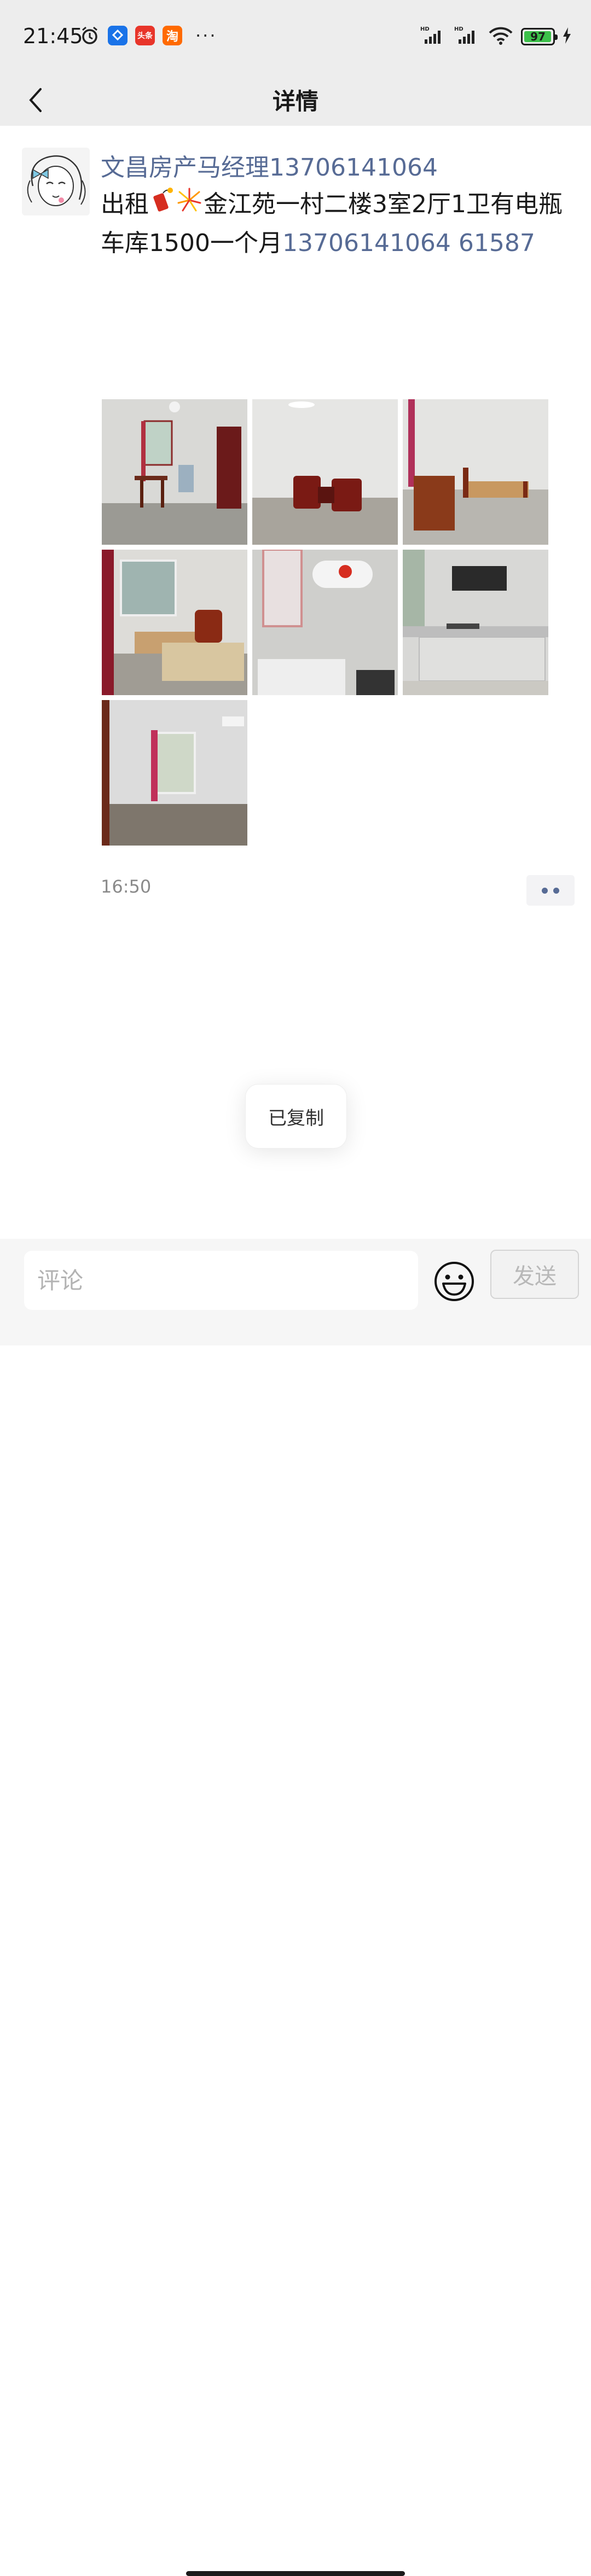  I want to click on living-room-photo, so click(174, 472).